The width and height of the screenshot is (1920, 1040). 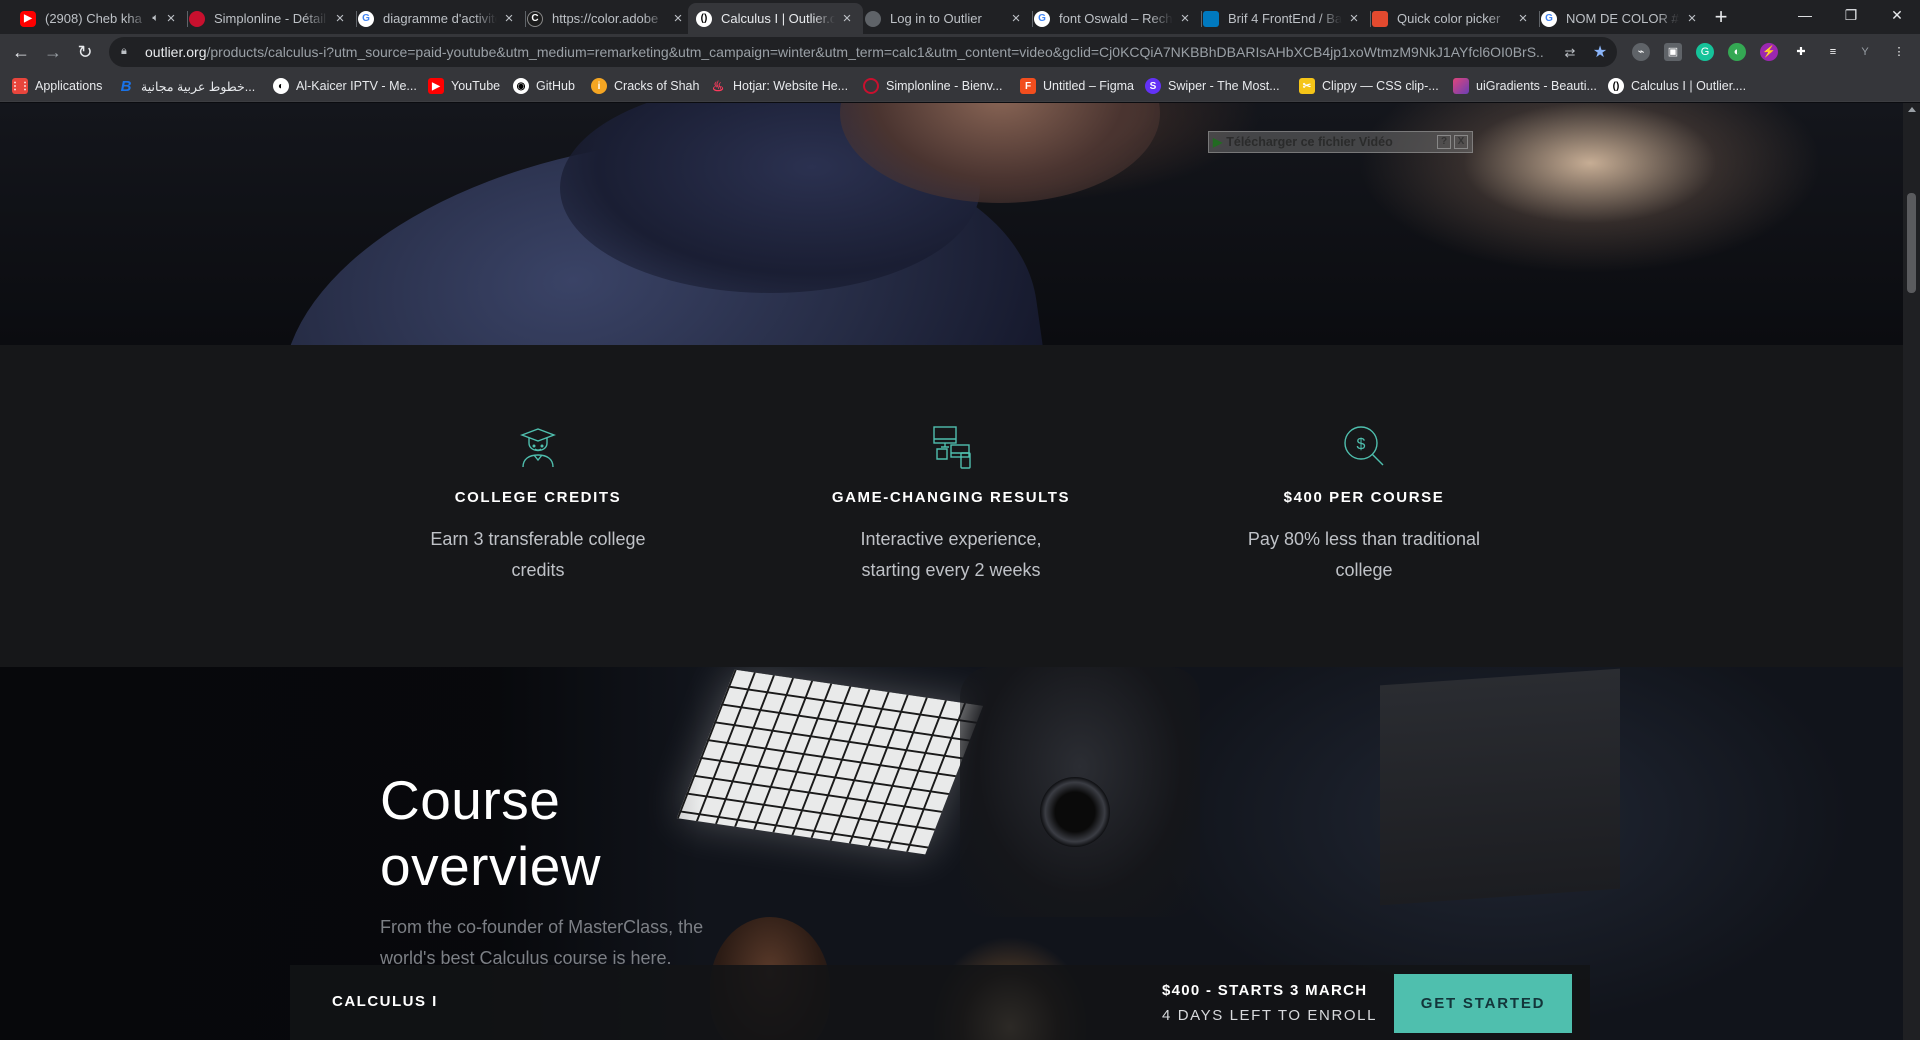 I want to click on profile-avatar-icon: Y, so click(x=1865, y=52).